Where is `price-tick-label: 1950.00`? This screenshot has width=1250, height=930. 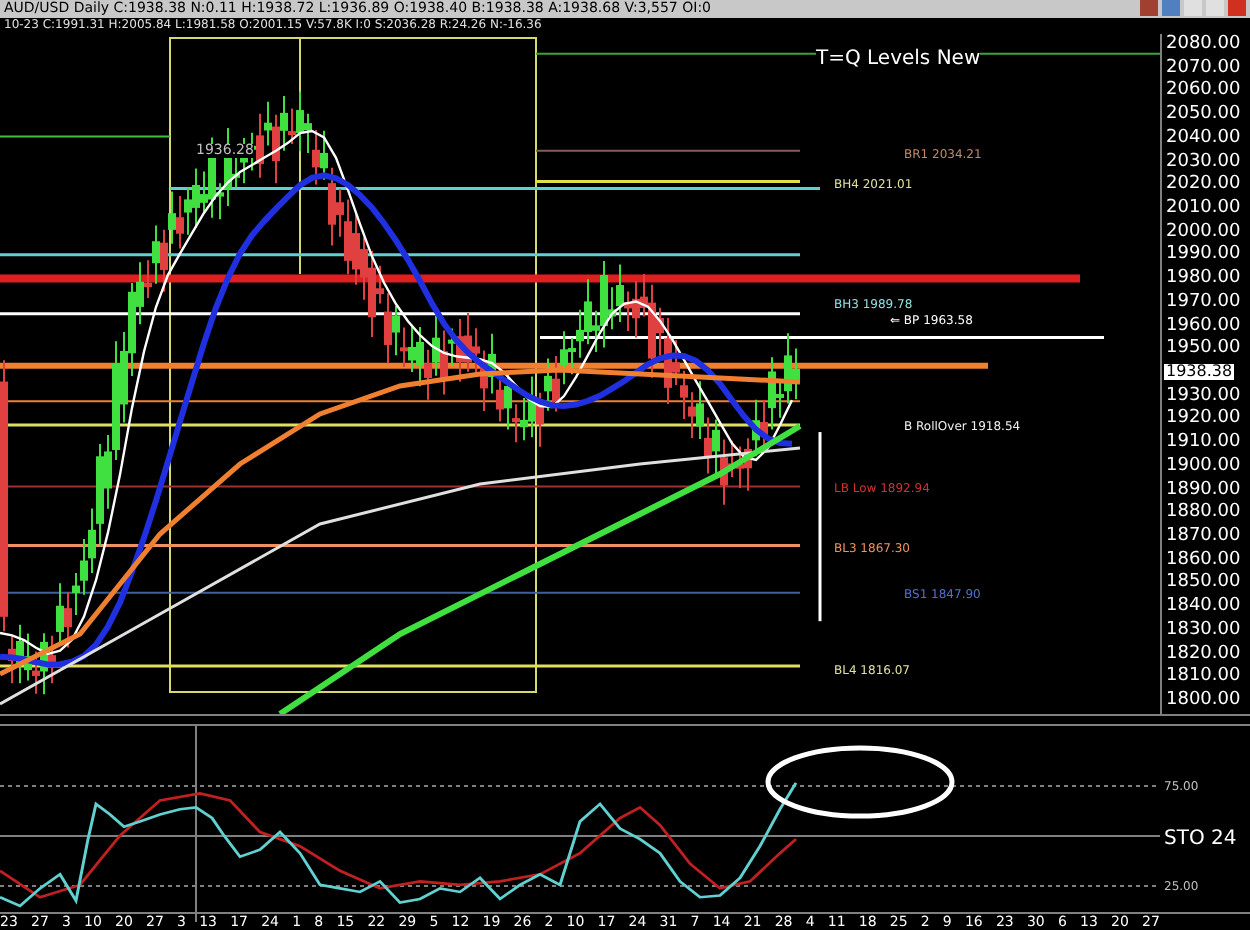 price-tick-label: 1950.00 is located at coordinates (1202, 349).